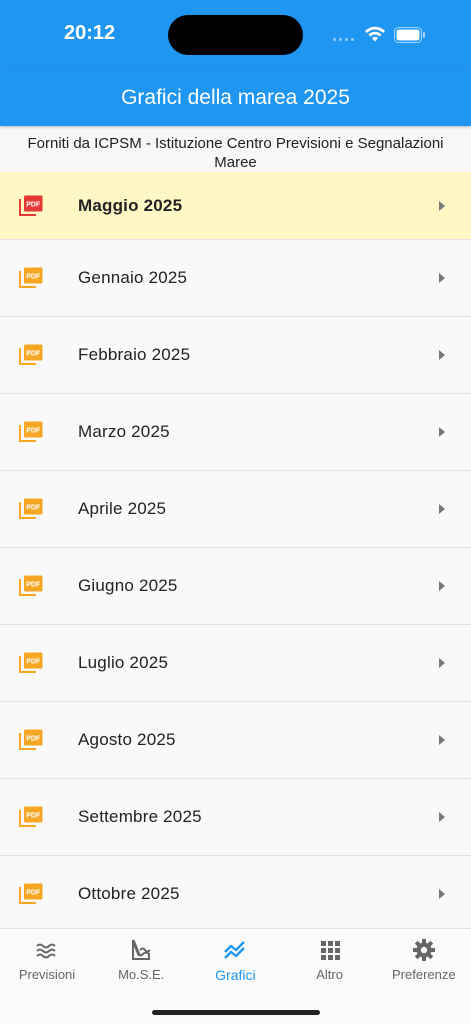  Describe the element at coordinates (235, 586) in the screenshot. I see `list-item: PDF Giugno 2025` at that location.